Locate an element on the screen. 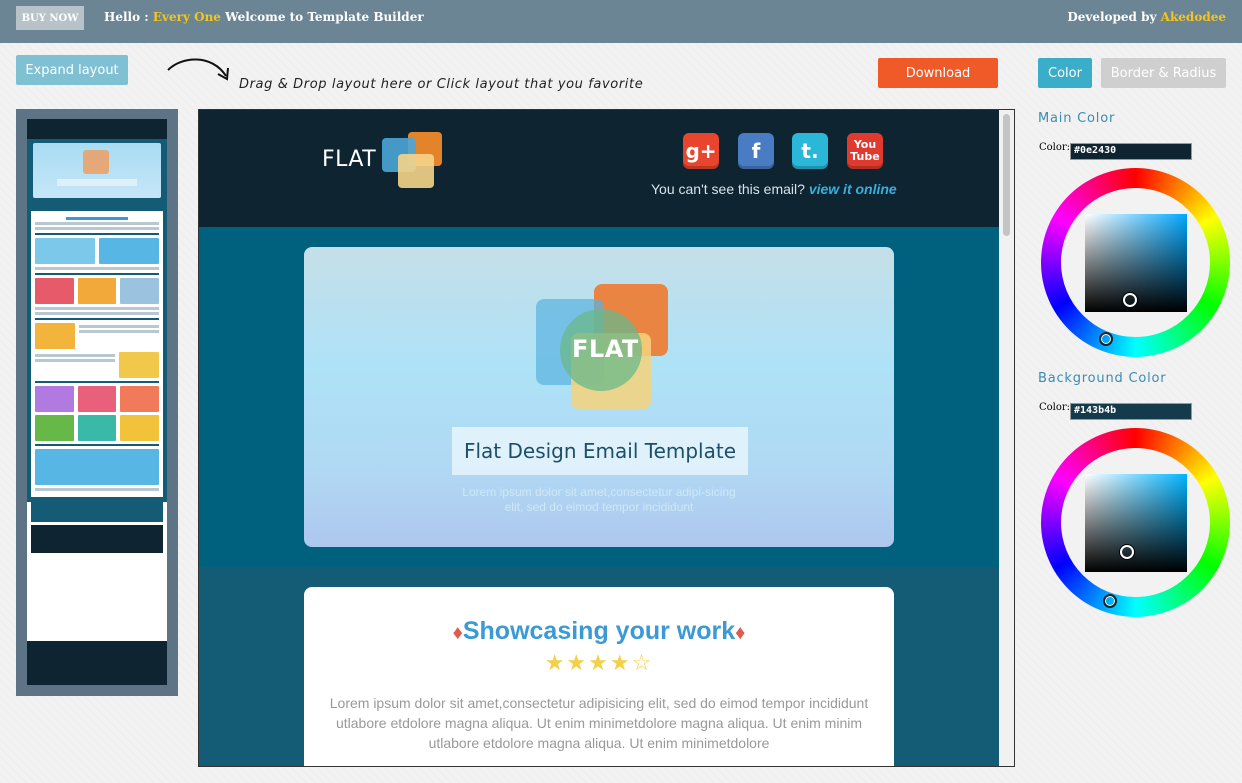 This screenshot has height=783, width=1242. thumb-dark-section is located at coordinates (97, 512).